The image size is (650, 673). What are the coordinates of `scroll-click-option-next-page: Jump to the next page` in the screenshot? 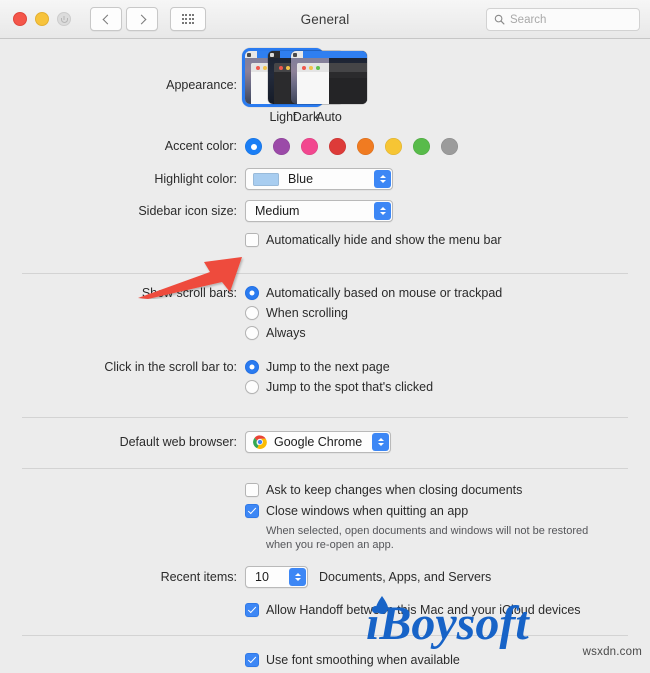 It's located at (447, 367).